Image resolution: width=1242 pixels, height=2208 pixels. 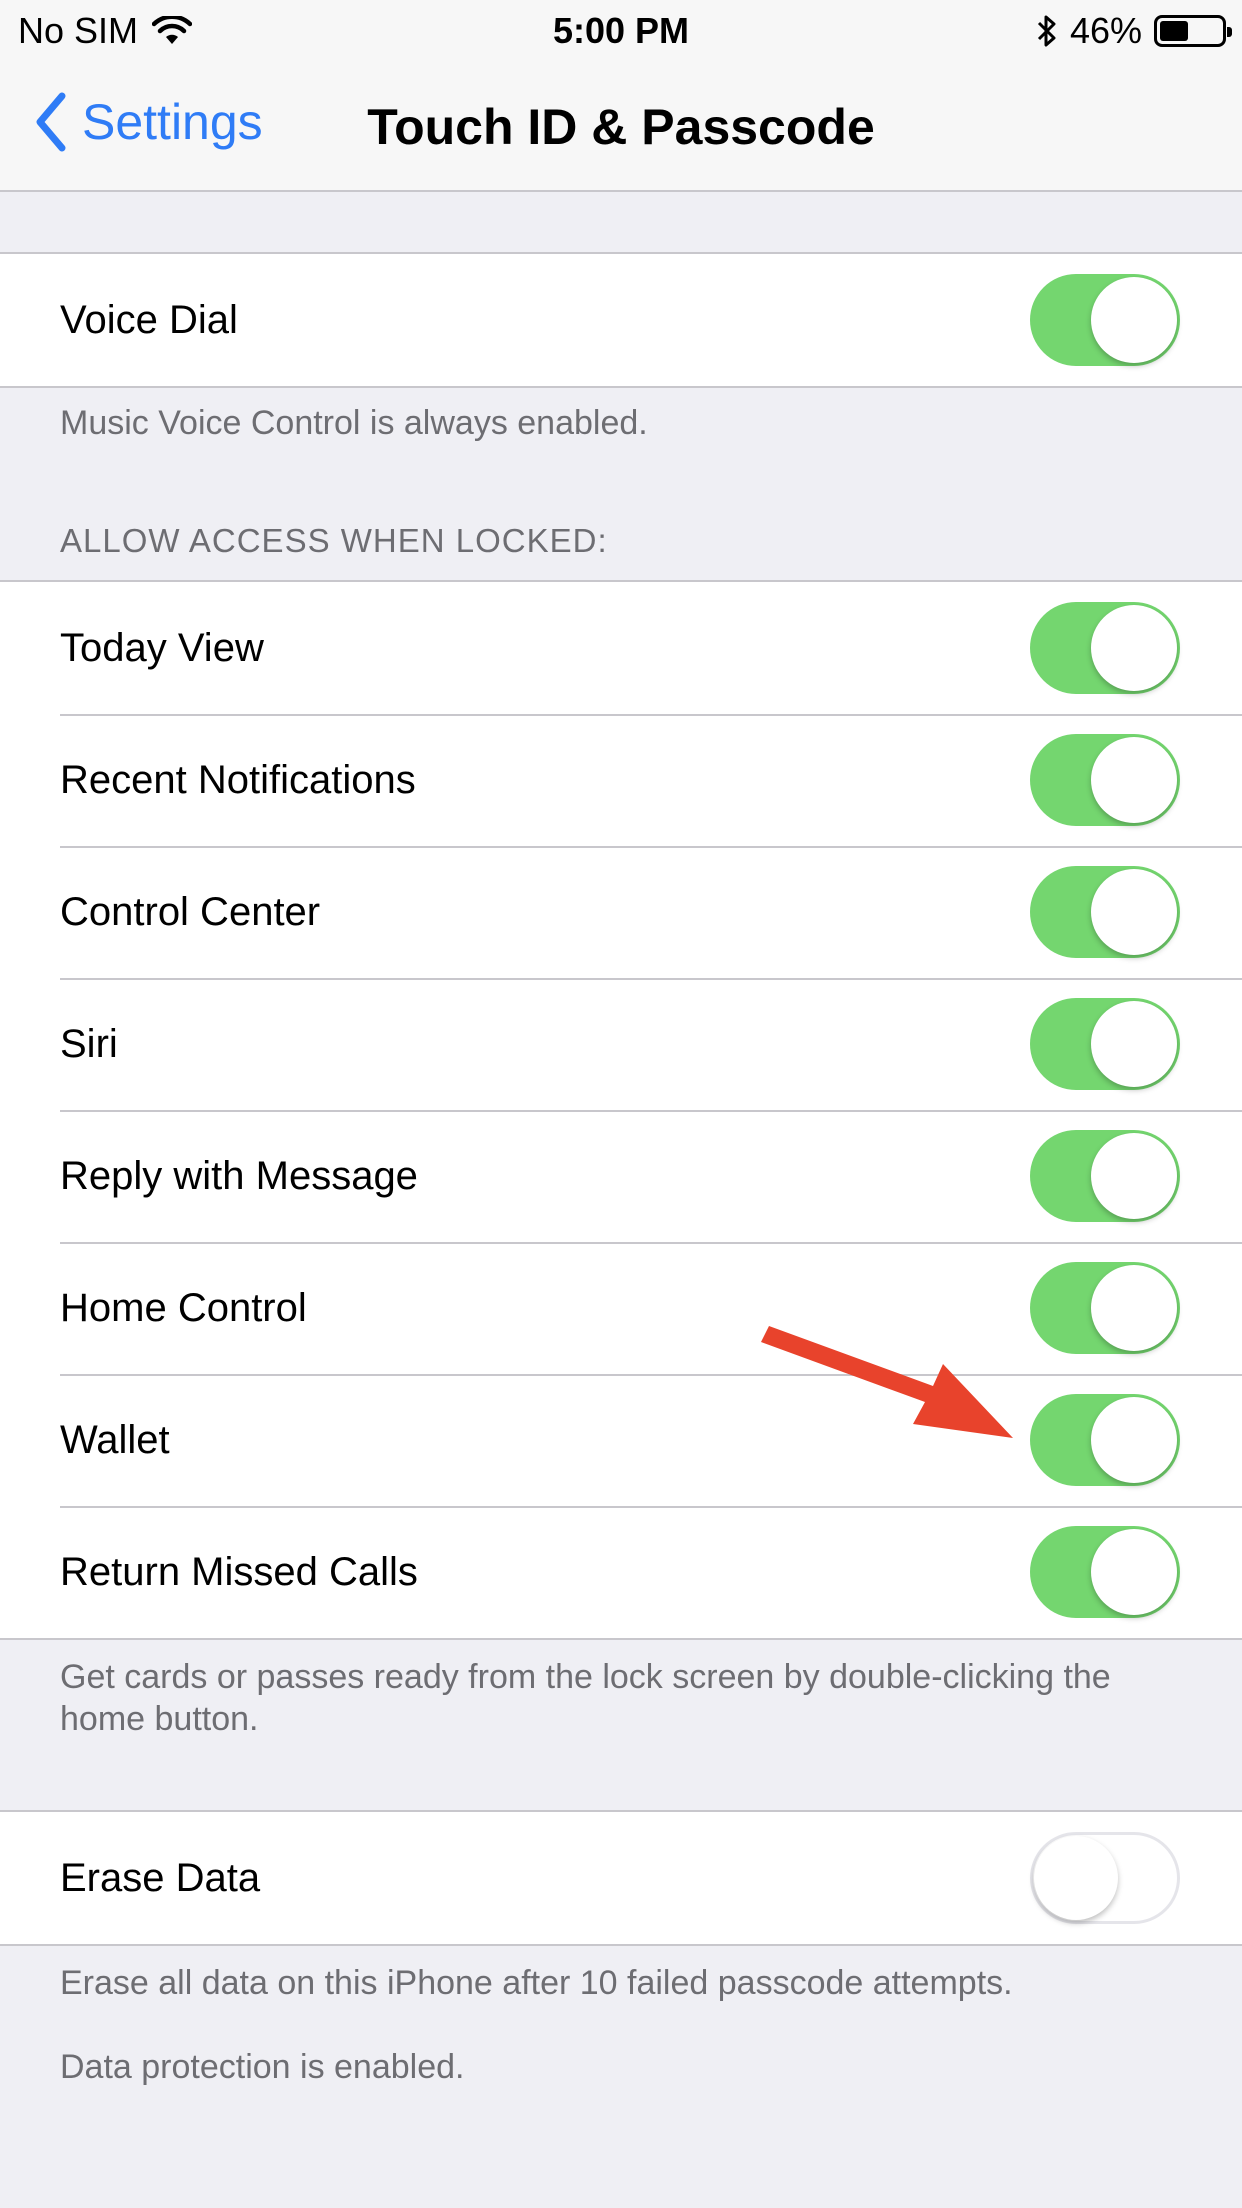 I want to click on allow-access-header: ALLOW ACCESS WHEN LOCKED:, so click(x=334, y=540).